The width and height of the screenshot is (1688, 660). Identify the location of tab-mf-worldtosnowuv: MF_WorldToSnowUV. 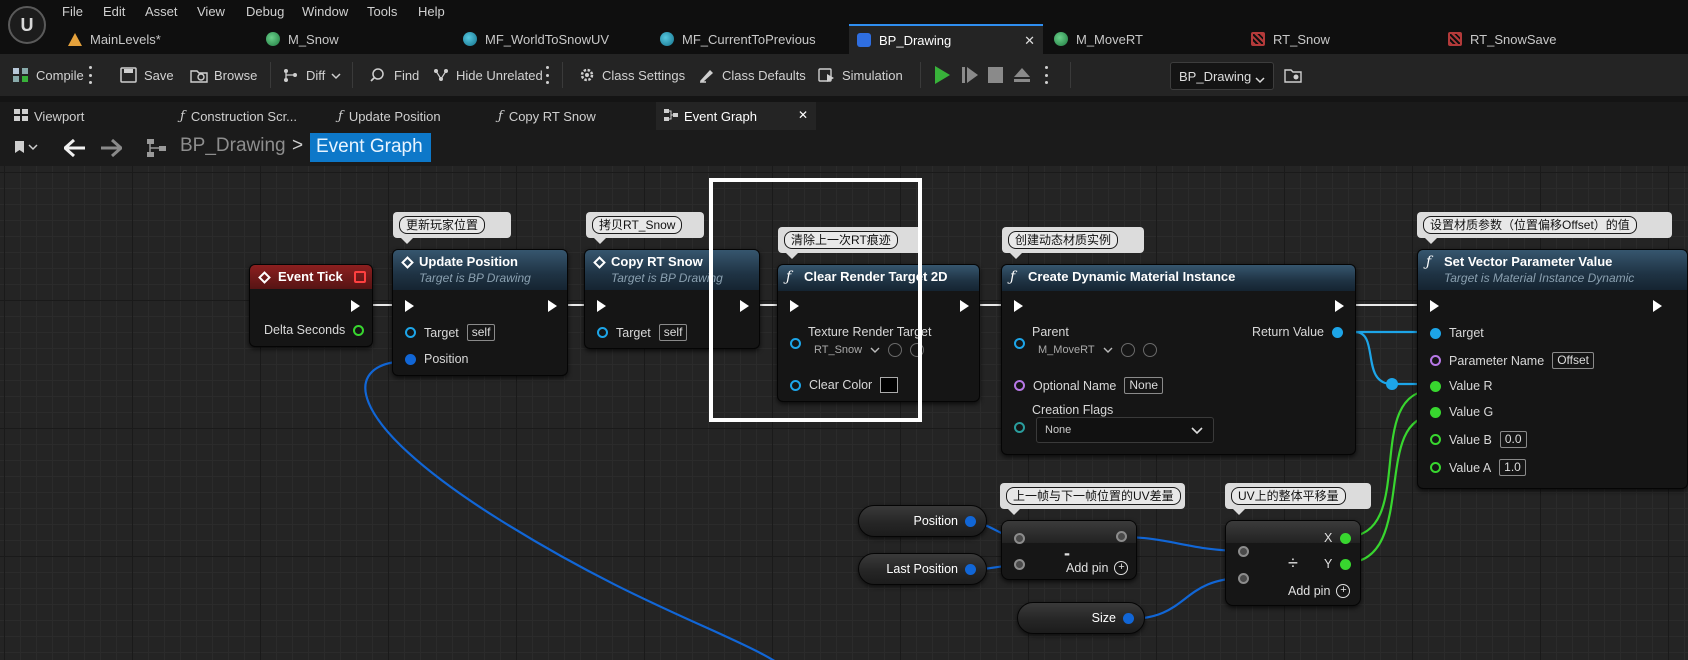
(552, 39).